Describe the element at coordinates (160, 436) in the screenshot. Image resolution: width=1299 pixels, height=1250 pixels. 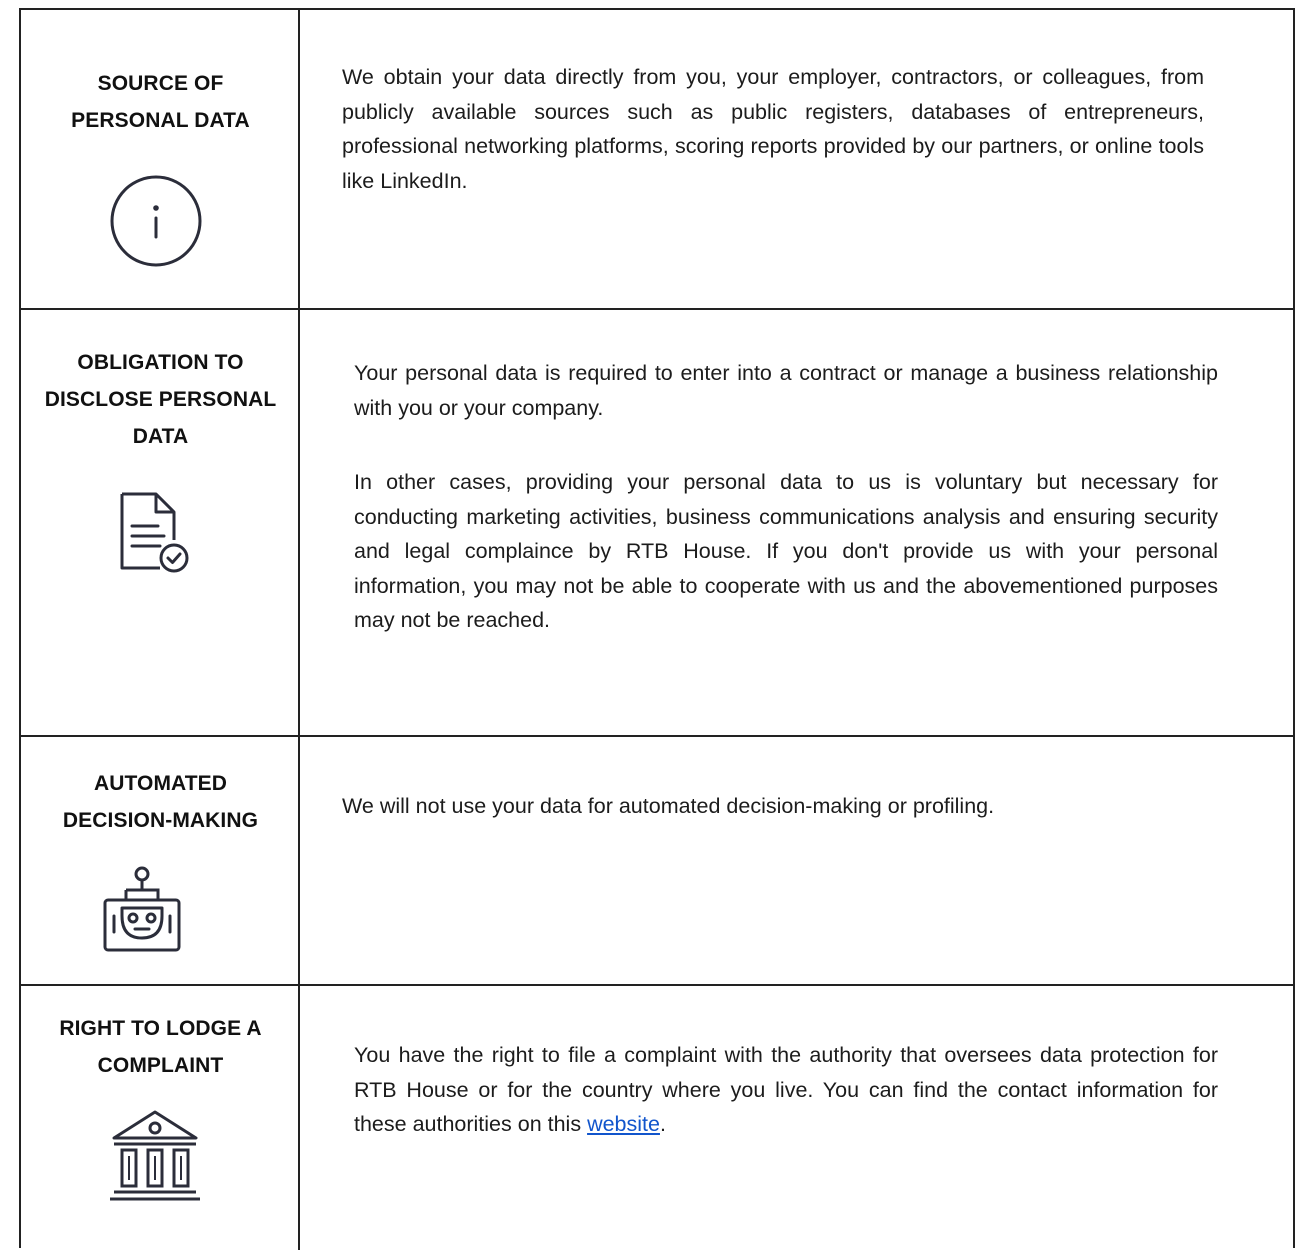
I see `heading-line: DATA` at that location.